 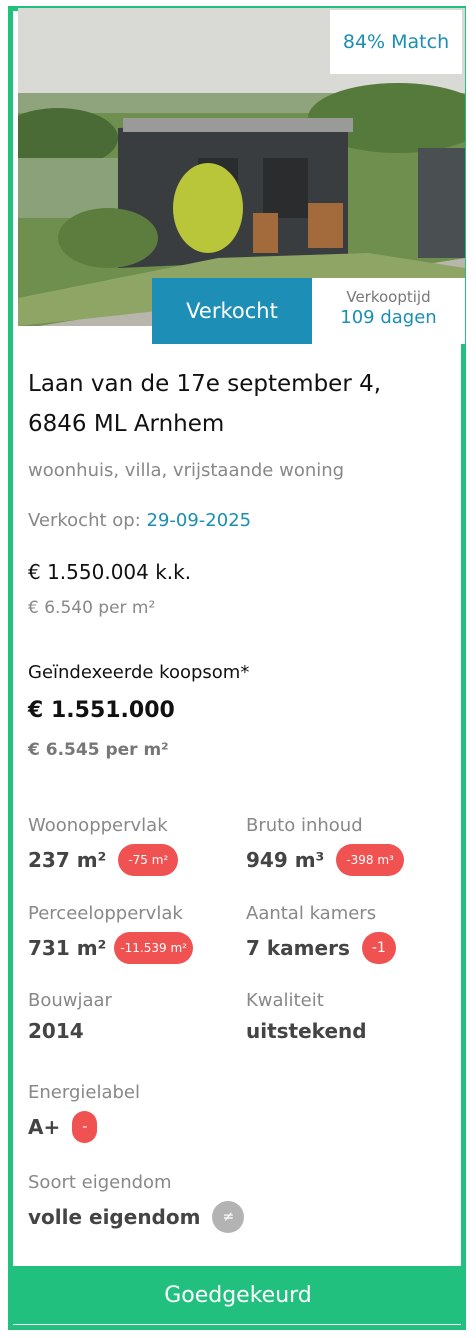 I want to click on sell-time-label: Verkooptijd, so click(x=388, y=297).